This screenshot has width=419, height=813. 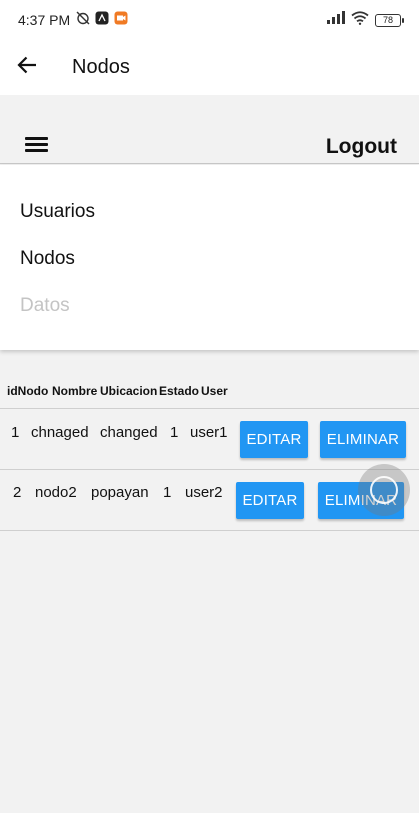 What do you see at coordinates (209, 67) in the screenshot?
I see `app-bar: Nodos` at bounding box center [209, 67].